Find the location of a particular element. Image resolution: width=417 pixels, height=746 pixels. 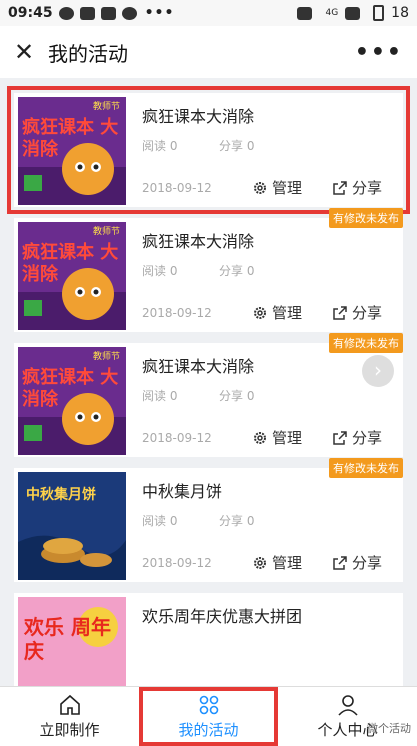

page-title: 我的活动 is located at coordinates (88, 53).